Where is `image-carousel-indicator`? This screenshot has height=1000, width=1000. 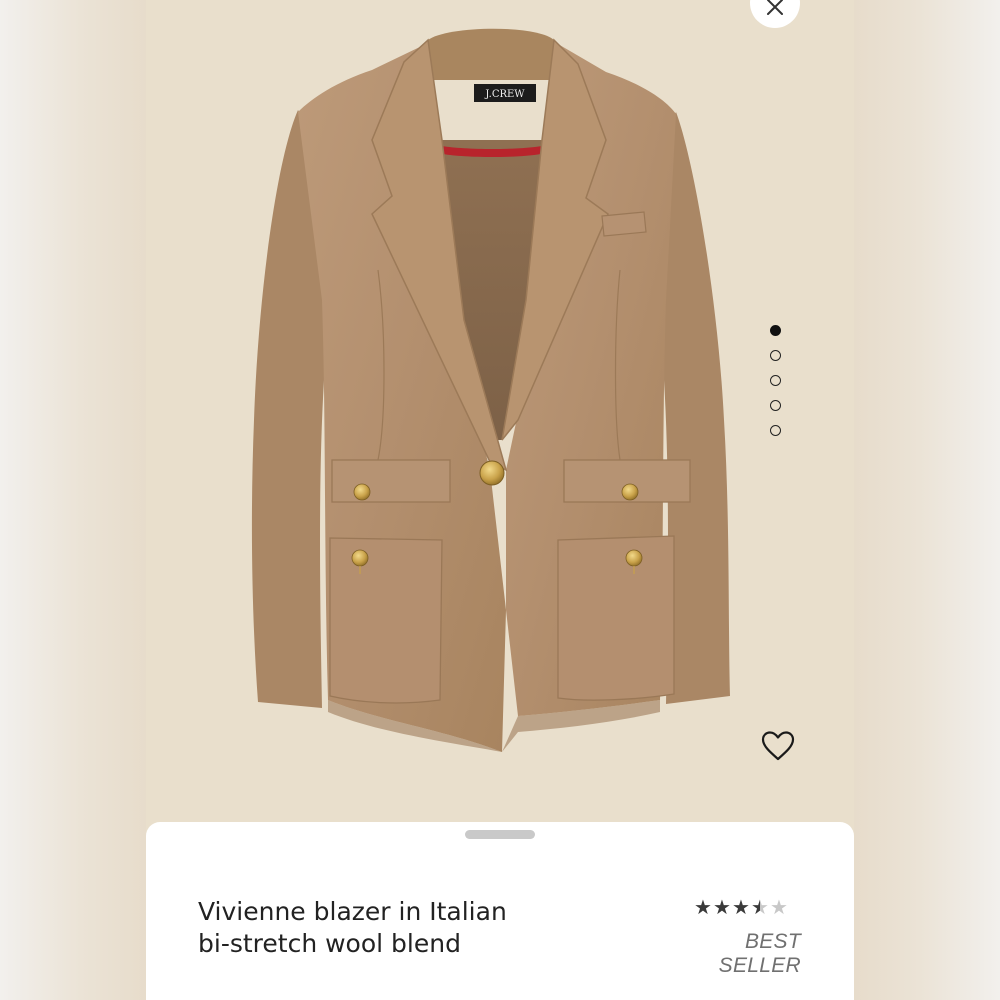
image-carousel-indicator is located at coordinates (775, 380).